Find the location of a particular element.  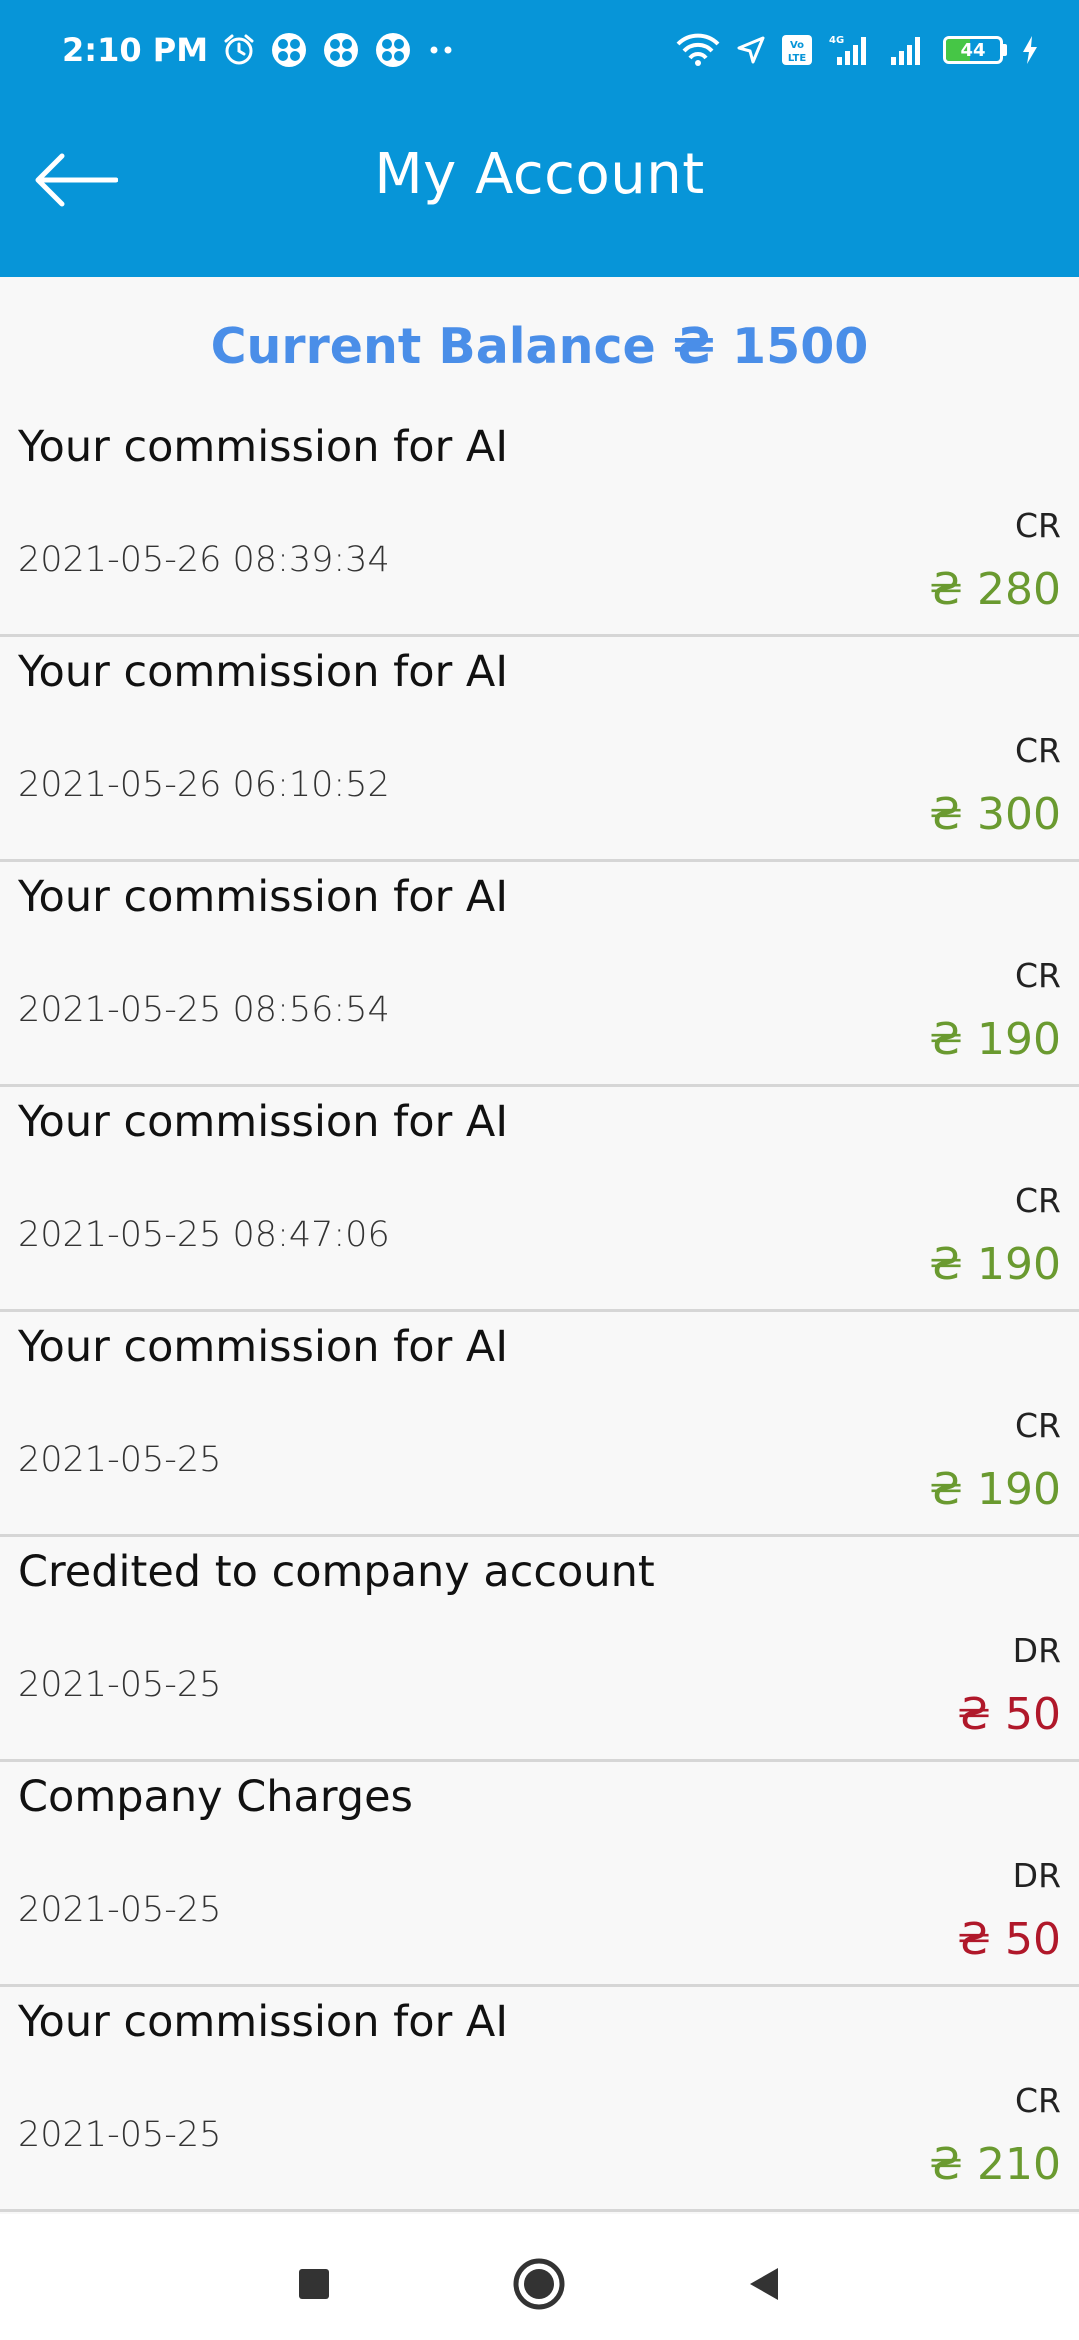

svg-text: Vo is located at coordinates (797, 45).